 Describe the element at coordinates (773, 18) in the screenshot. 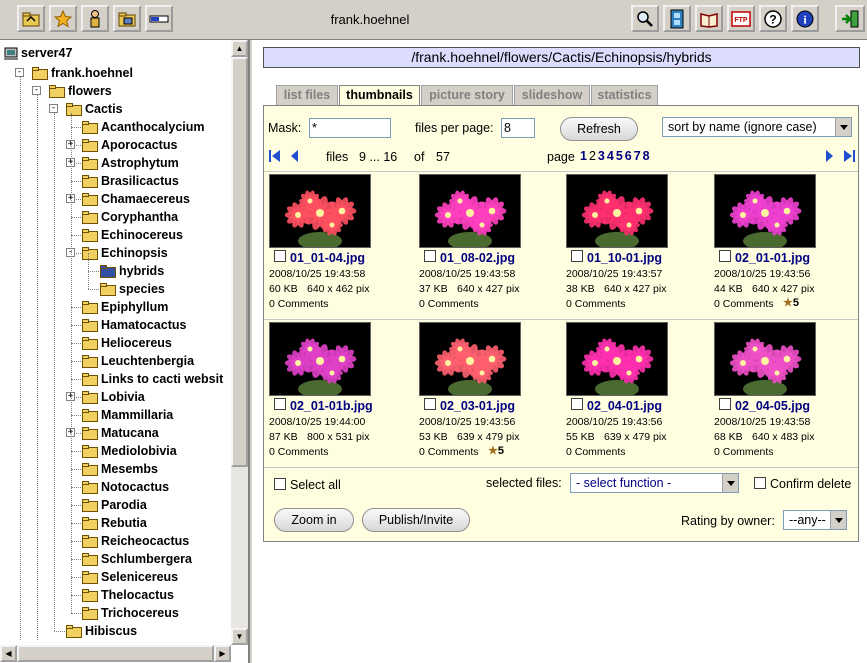

I see `help-button: ?` at that location.